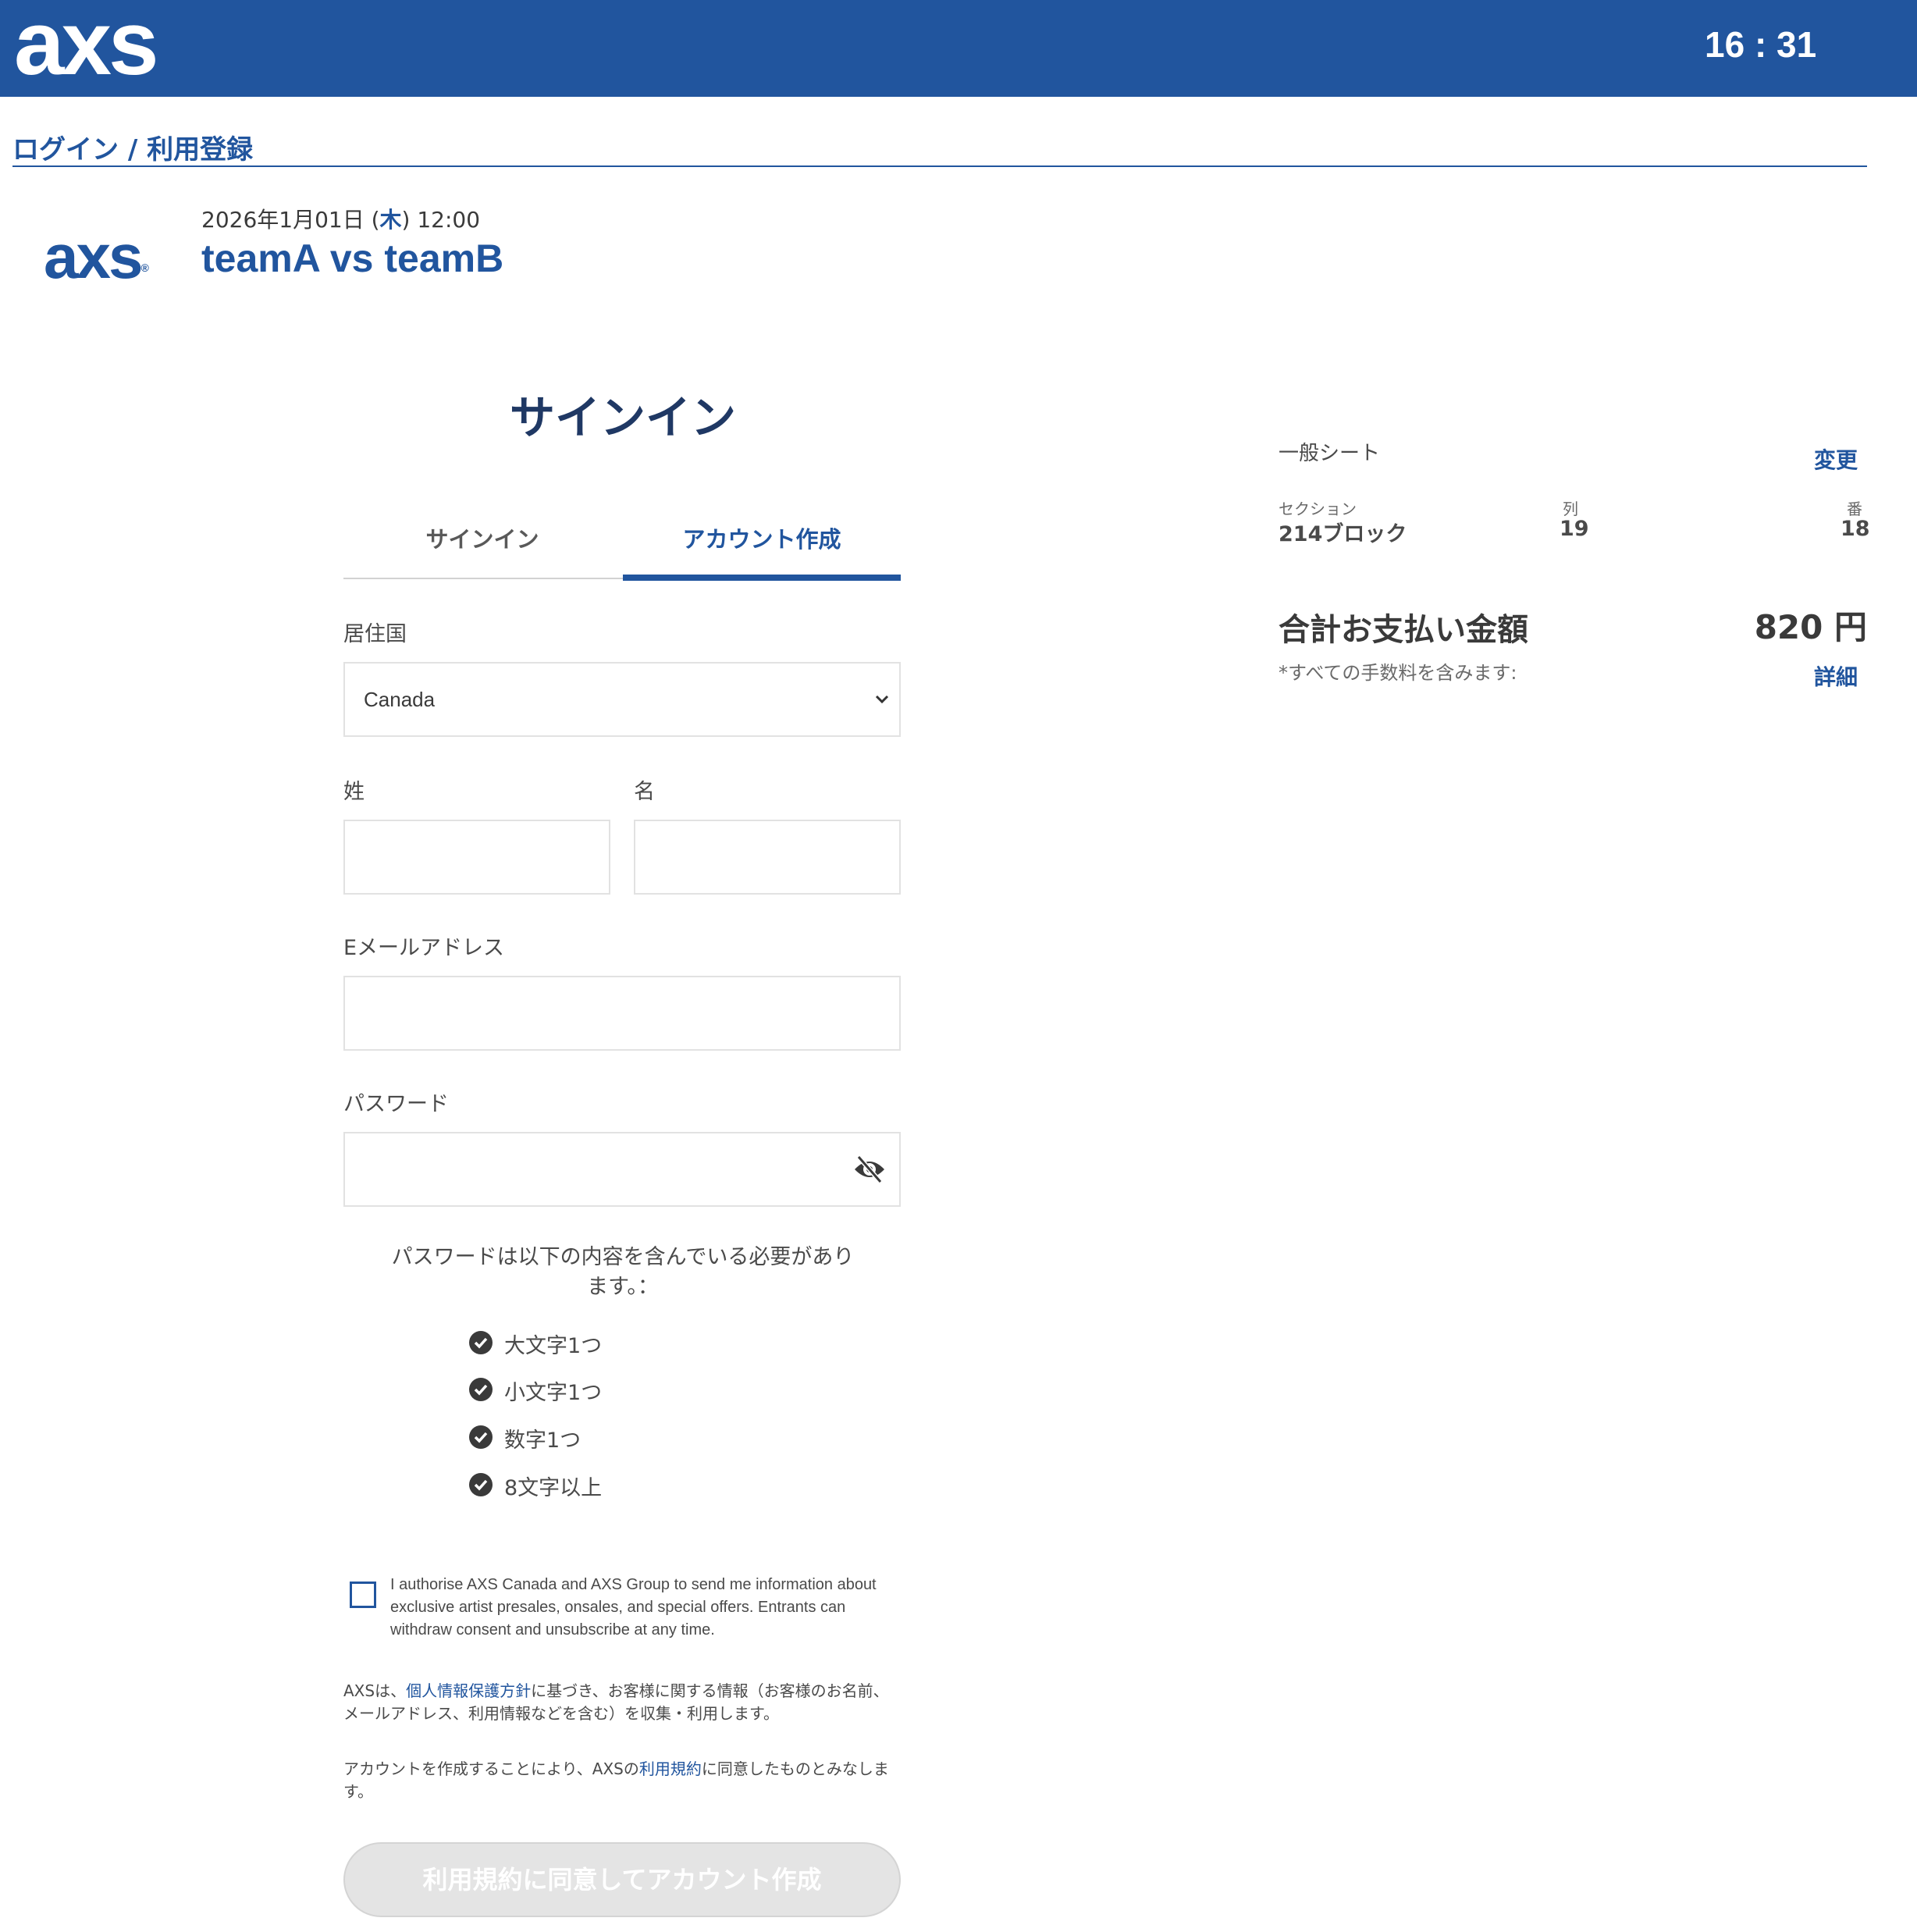 This screenshot has height=1932, width=1917. What do you see at coordinates (623, 1272) in the screenshot?
I see `password-rules-title: パスワードは以下の内容を含んでいる必要があり ます。：` at bounding box center [623, 1272].